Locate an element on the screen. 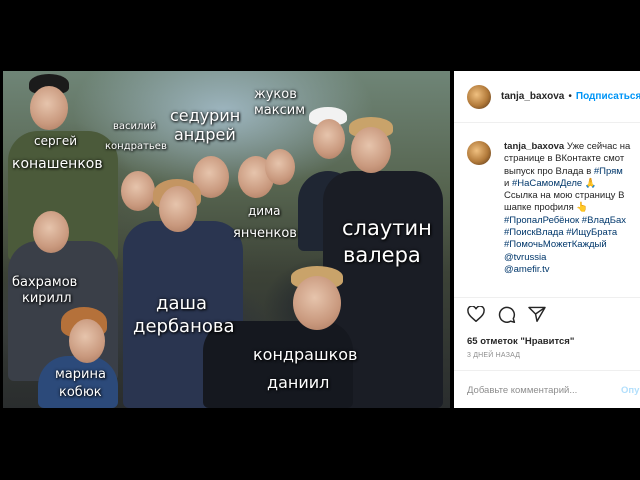  photo-label-marina-1: марина is located at coordinates (80, 374).